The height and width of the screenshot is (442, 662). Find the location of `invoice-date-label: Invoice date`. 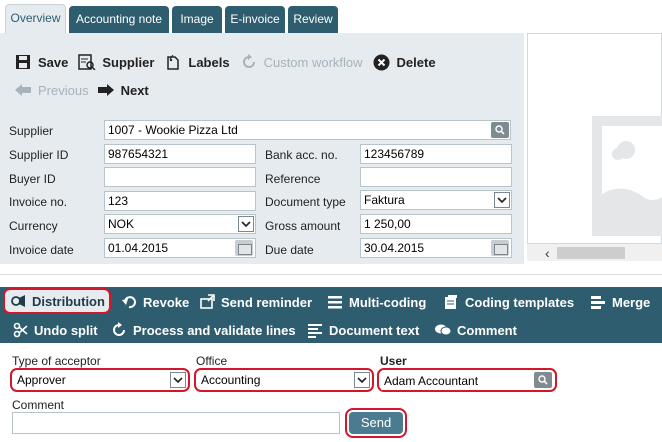

invoice-date-label: Invoice date is located at coordinates (41, 250).